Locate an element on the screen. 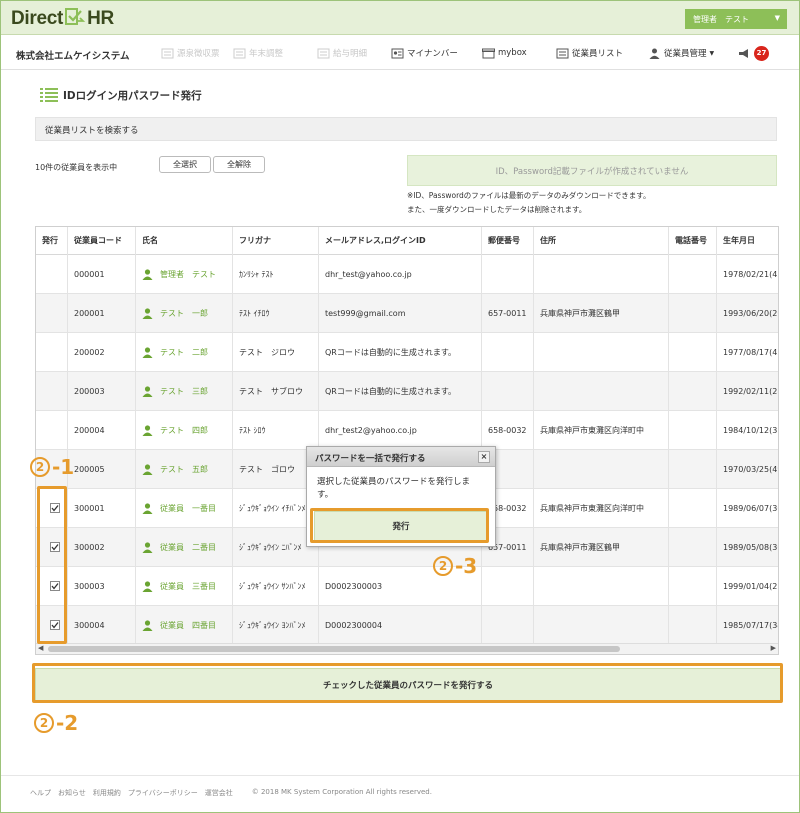 The image size is (800, 813). admin-menu-button: 管理者 テスト ▼ is located at coordinates (736, 19).